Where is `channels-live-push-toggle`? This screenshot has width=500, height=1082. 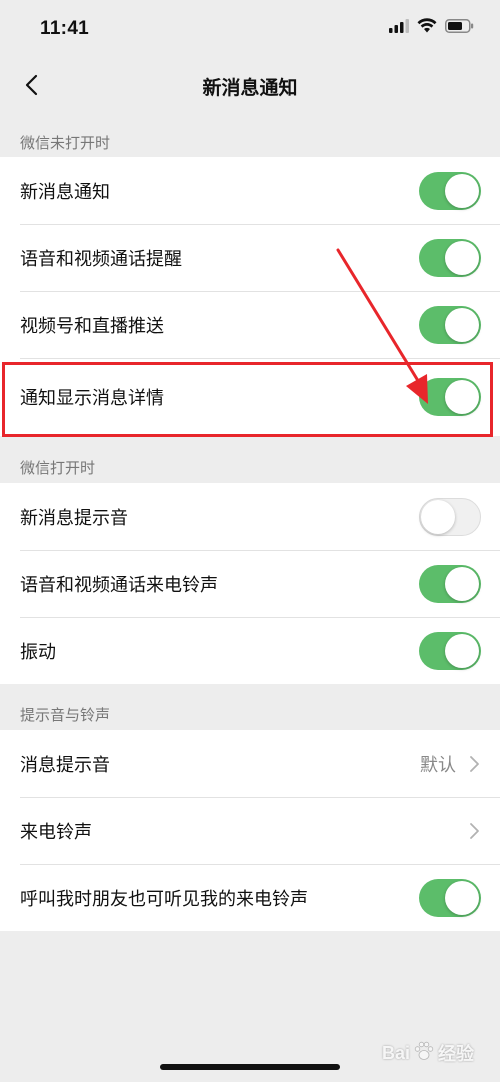
channels-live-push-toggle is located at coordinates (450, 324).